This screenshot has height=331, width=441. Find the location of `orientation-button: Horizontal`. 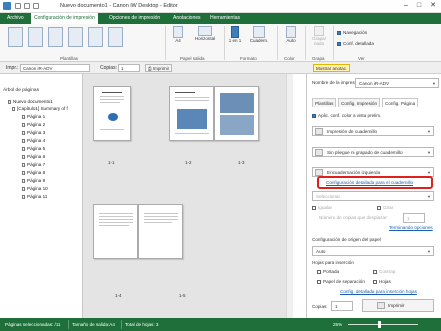

orientation-button: Horizontal is located at coordinates (205, 33).